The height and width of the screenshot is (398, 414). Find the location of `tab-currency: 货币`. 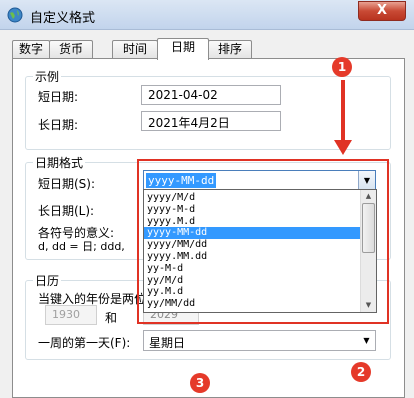

tab-currency: 货币 is located at coordinates (71, 49).